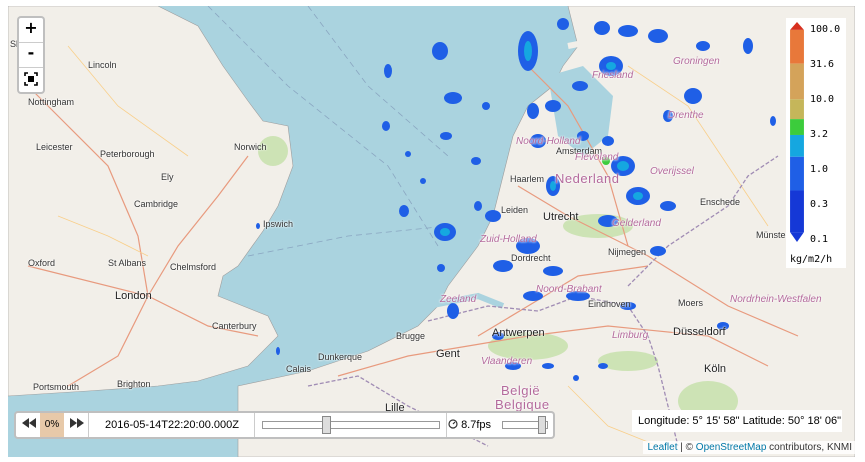  What do you see at coordinates (672, 171) in the screenshot?
I see `province-label: Overijssel` at bounding box center [672, 171].